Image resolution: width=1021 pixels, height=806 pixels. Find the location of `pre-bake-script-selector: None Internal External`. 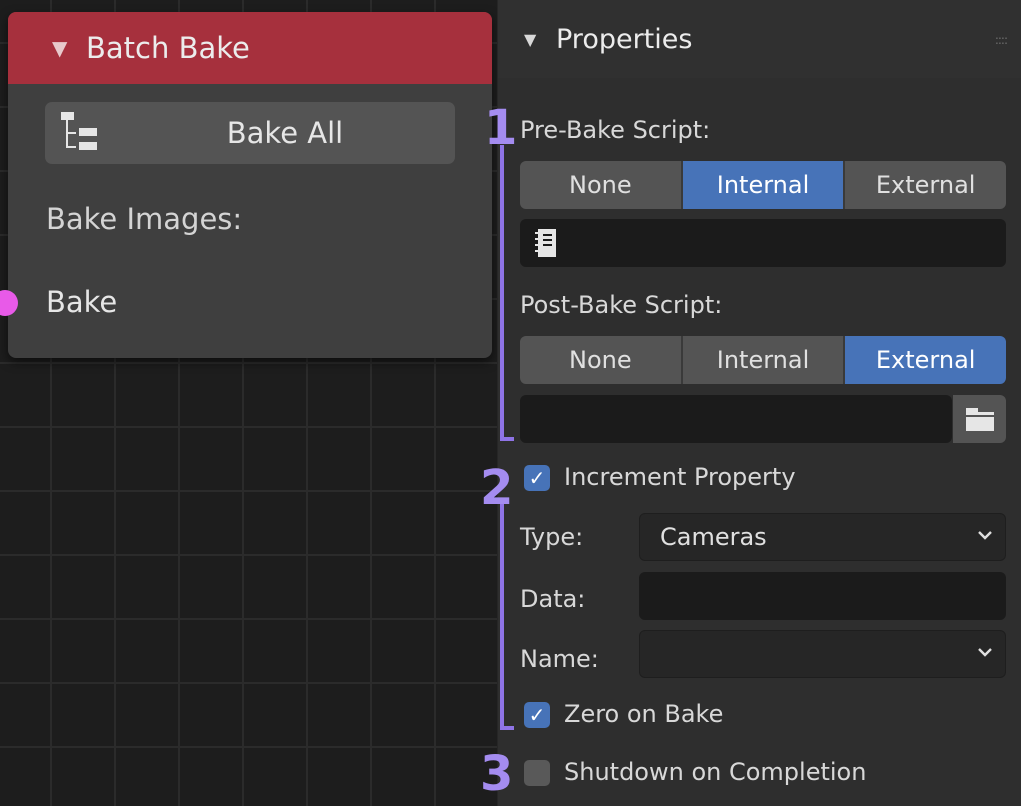

pre-bake-script-selector: None Internal External is located at coordinates (763, 185).